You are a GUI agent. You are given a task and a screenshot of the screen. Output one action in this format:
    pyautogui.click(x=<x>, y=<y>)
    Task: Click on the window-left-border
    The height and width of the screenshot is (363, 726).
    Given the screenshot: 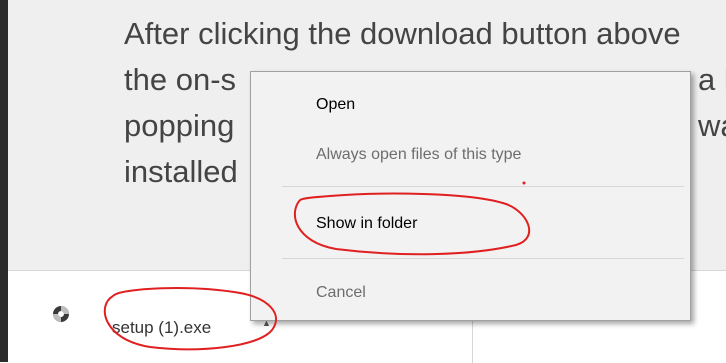 What is the action you would take?
    pyautogui.click(x=4, y=181)
    